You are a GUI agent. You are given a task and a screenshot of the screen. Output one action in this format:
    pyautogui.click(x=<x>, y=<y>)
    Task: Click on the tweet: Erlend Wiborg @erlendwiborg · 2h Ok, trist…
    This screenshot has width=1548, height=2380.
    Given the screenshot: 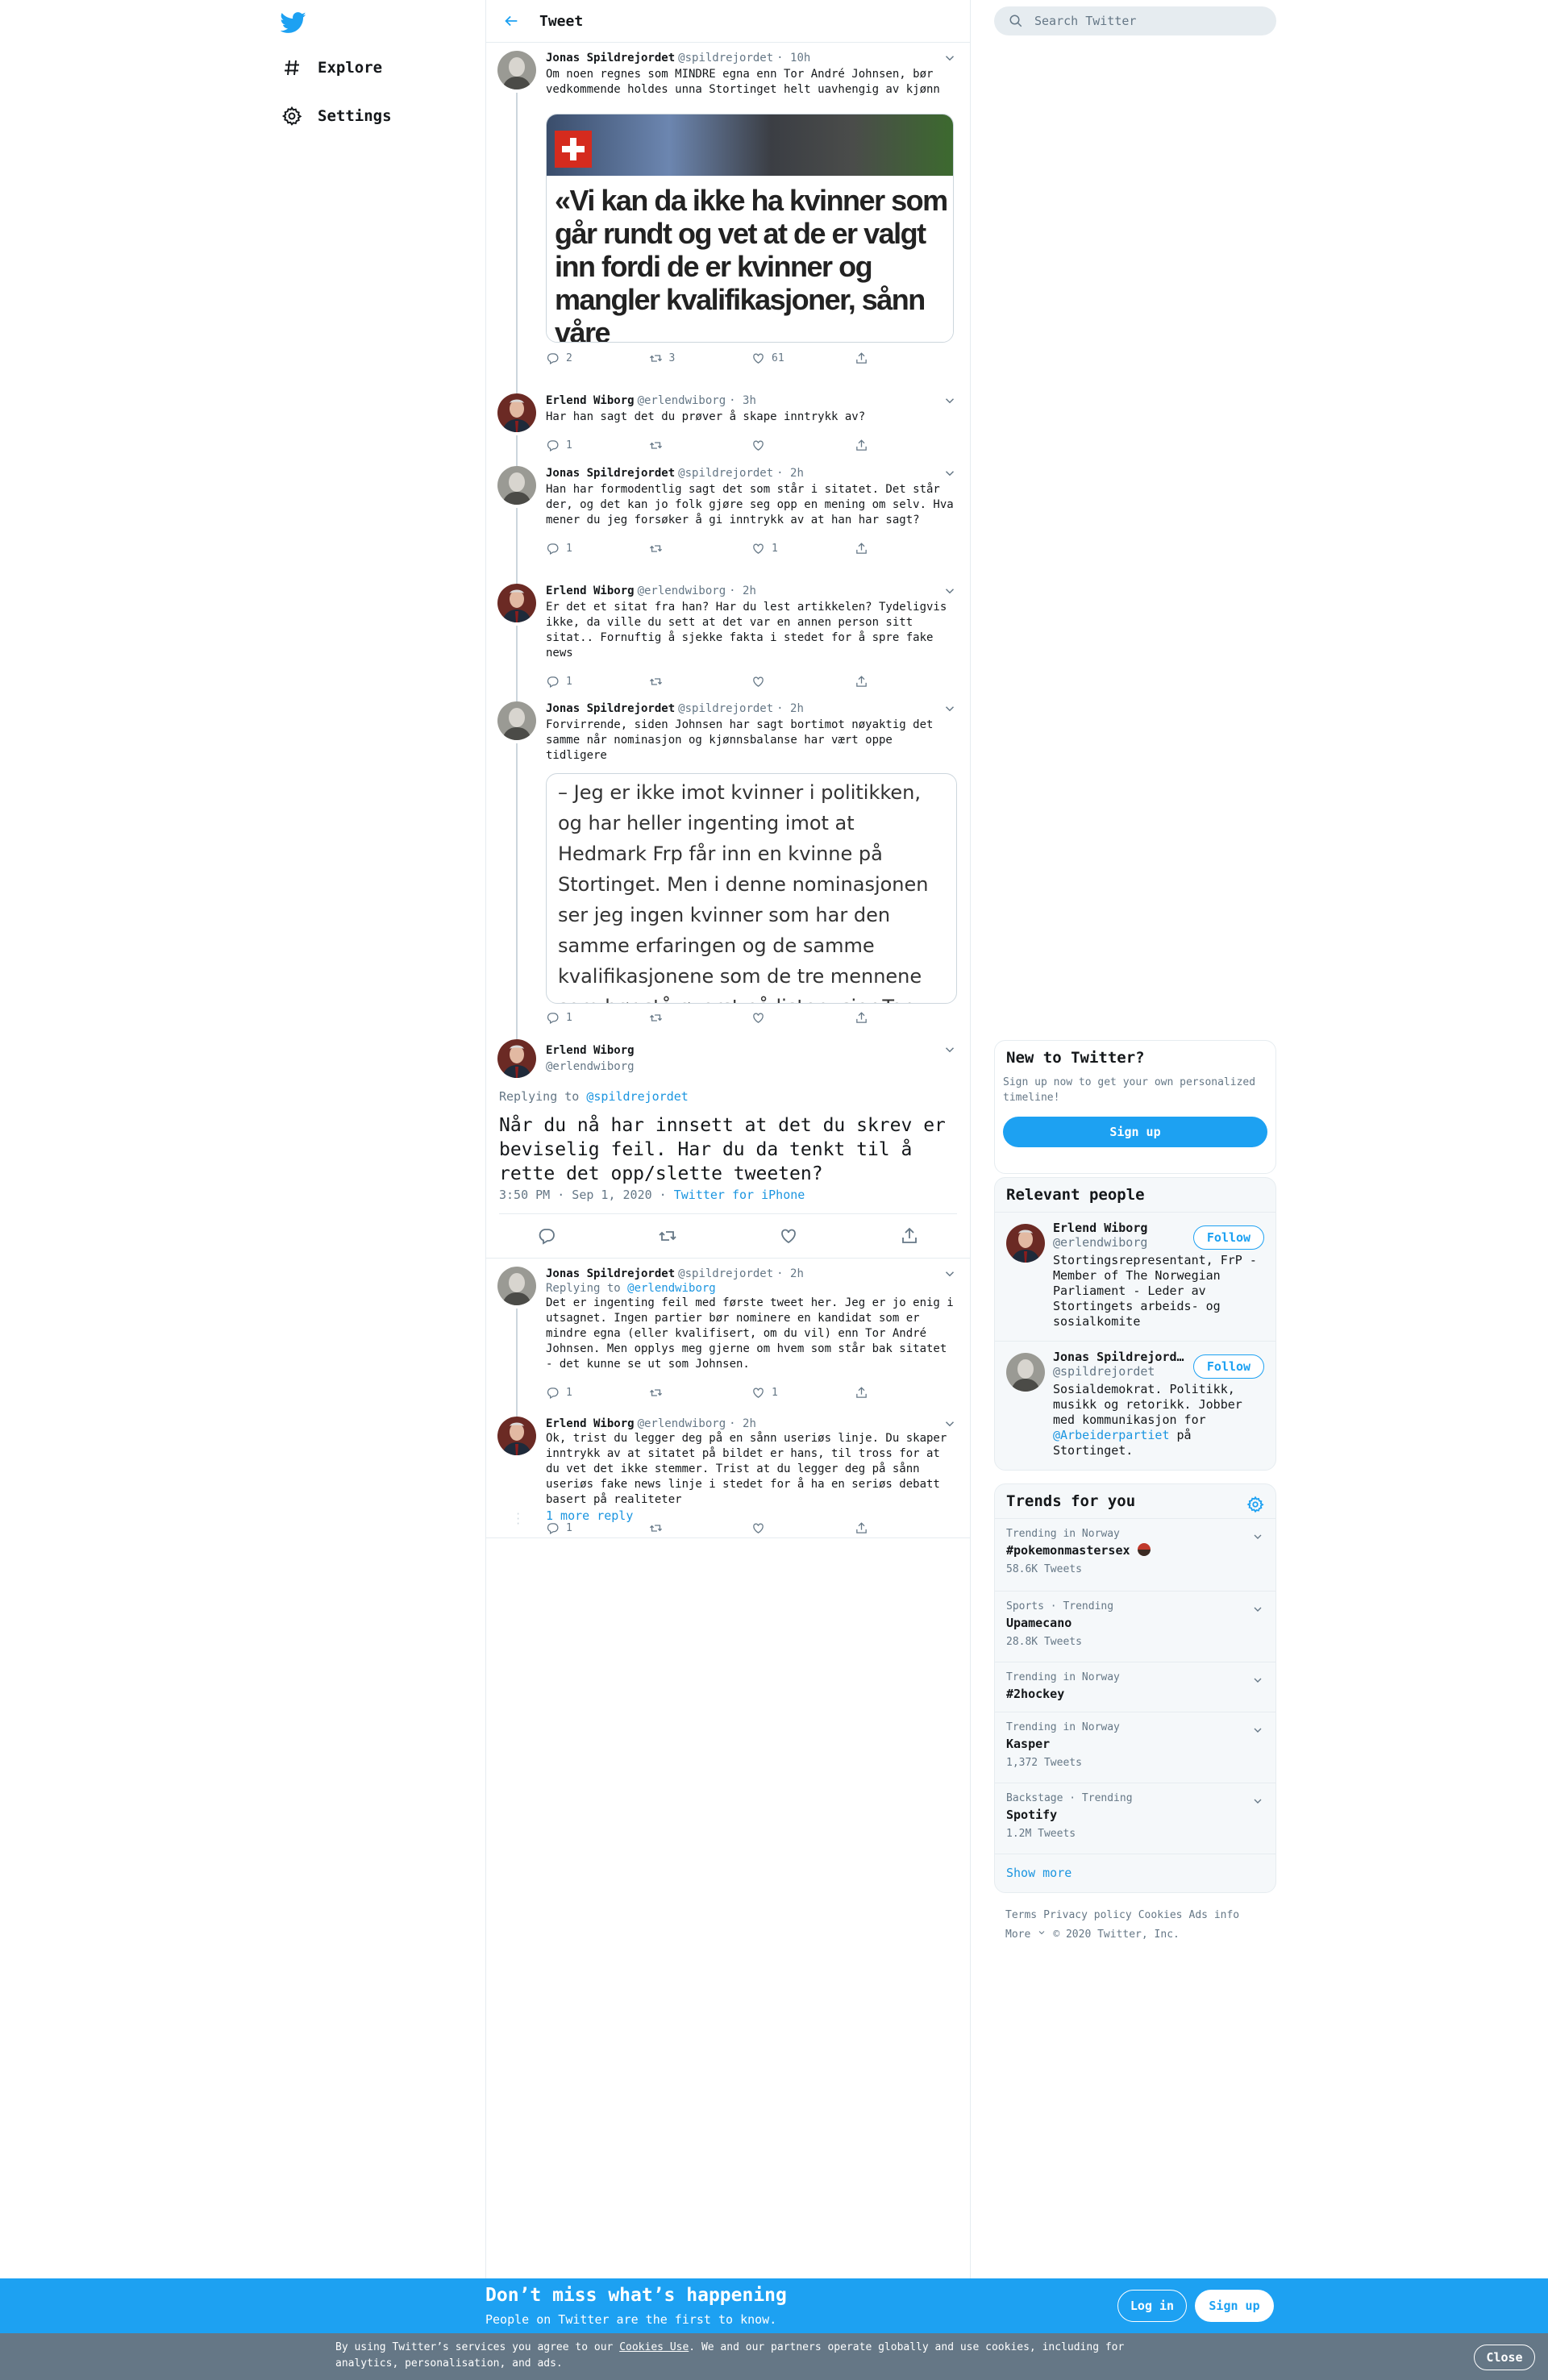 What is the action you would take?
    pyautogui.click(x=728, y=1472)
    